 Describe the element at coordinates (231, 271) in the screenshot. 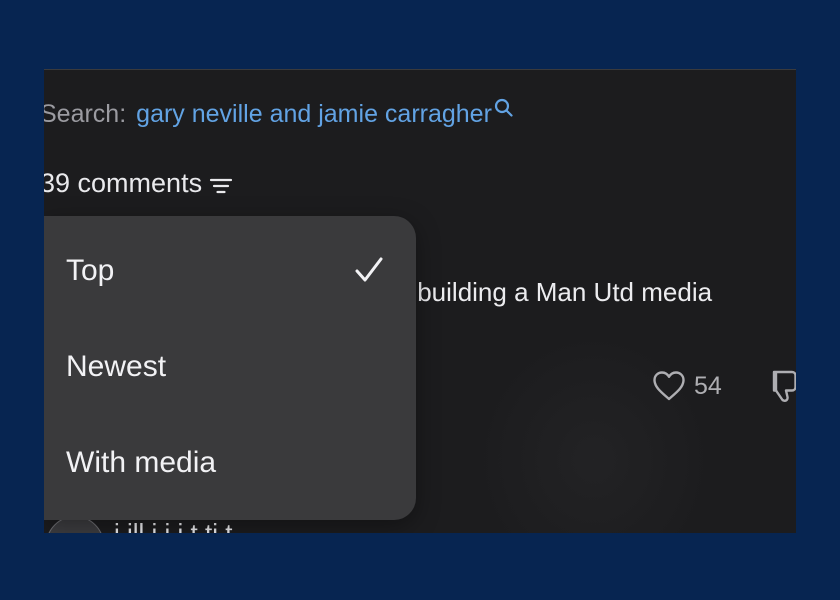

I see `sort-option-top: Top` at that location.